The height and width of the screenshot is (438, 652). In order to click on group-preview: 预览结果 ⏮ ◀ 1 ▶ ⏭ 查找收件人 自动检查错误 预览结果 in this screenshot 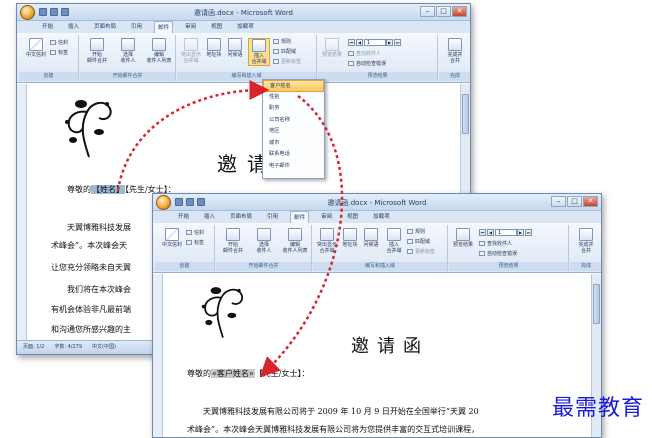, I will do `click(378, 58)`.